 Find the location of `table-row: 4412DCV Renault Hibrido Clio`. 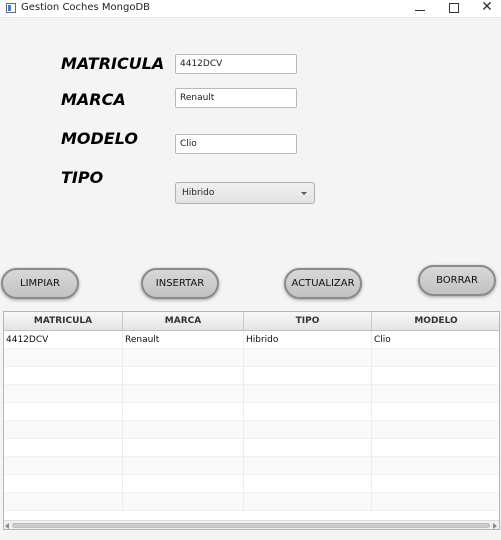

table-row: 4412DCV Renault Hibrido Clio is located at coordinates (251, 340).